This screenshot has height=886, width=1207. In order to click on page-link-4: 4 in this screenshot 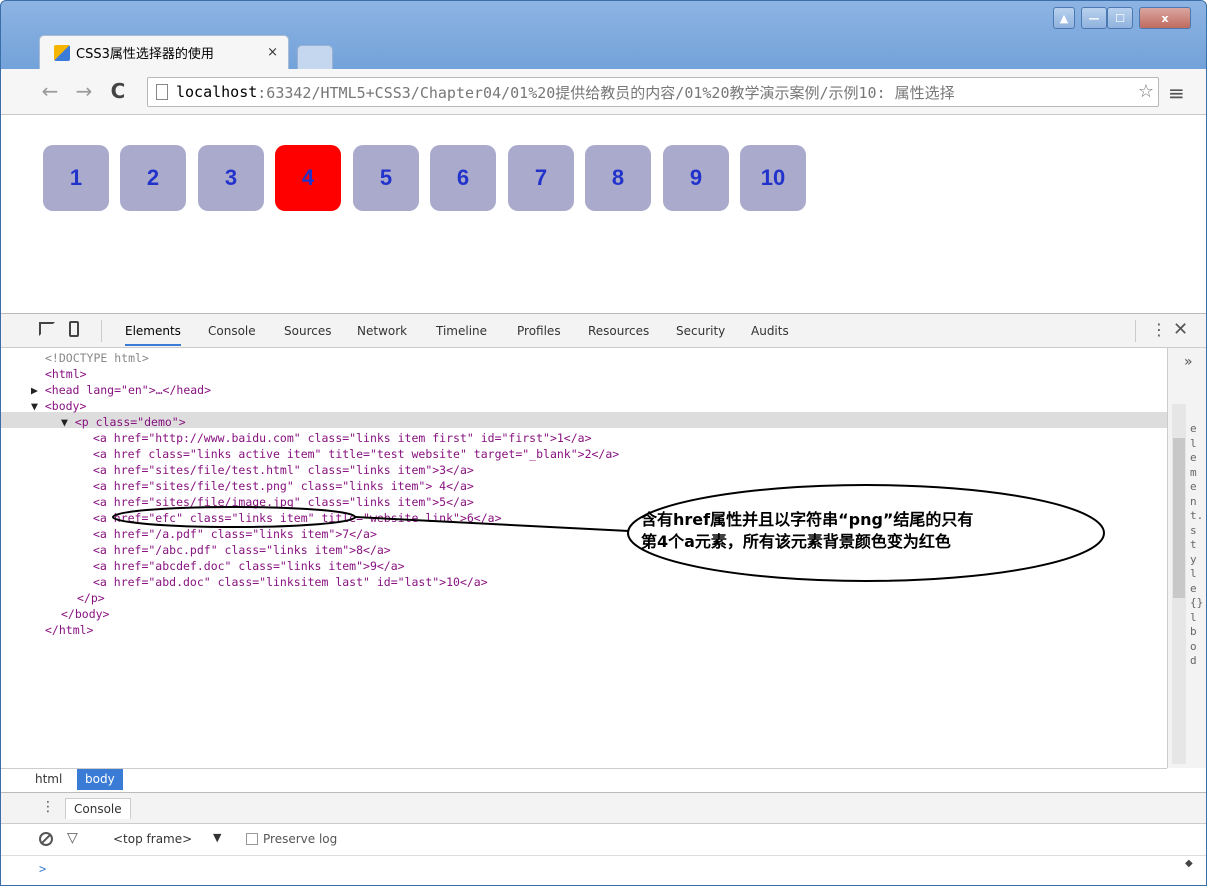, I will do `click(308, 178)`.